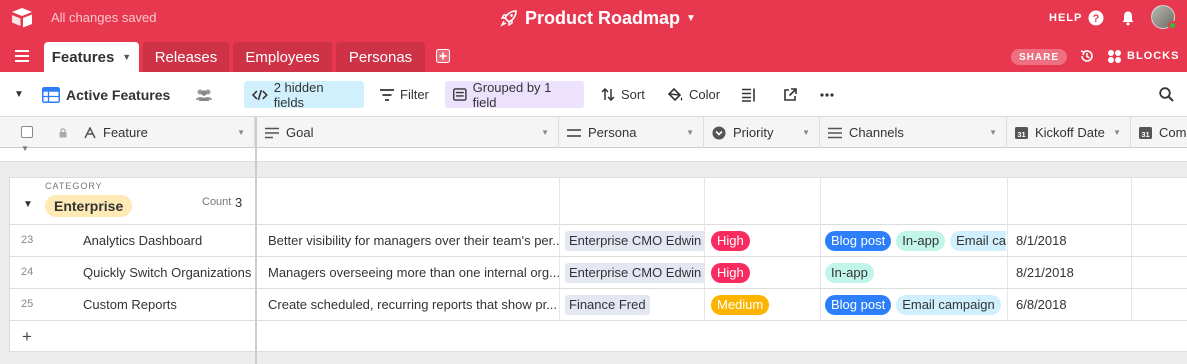 This screenshot has height=364, width=1187. I want to click on column-header-feature: Feature ▼, so click(166, 132).